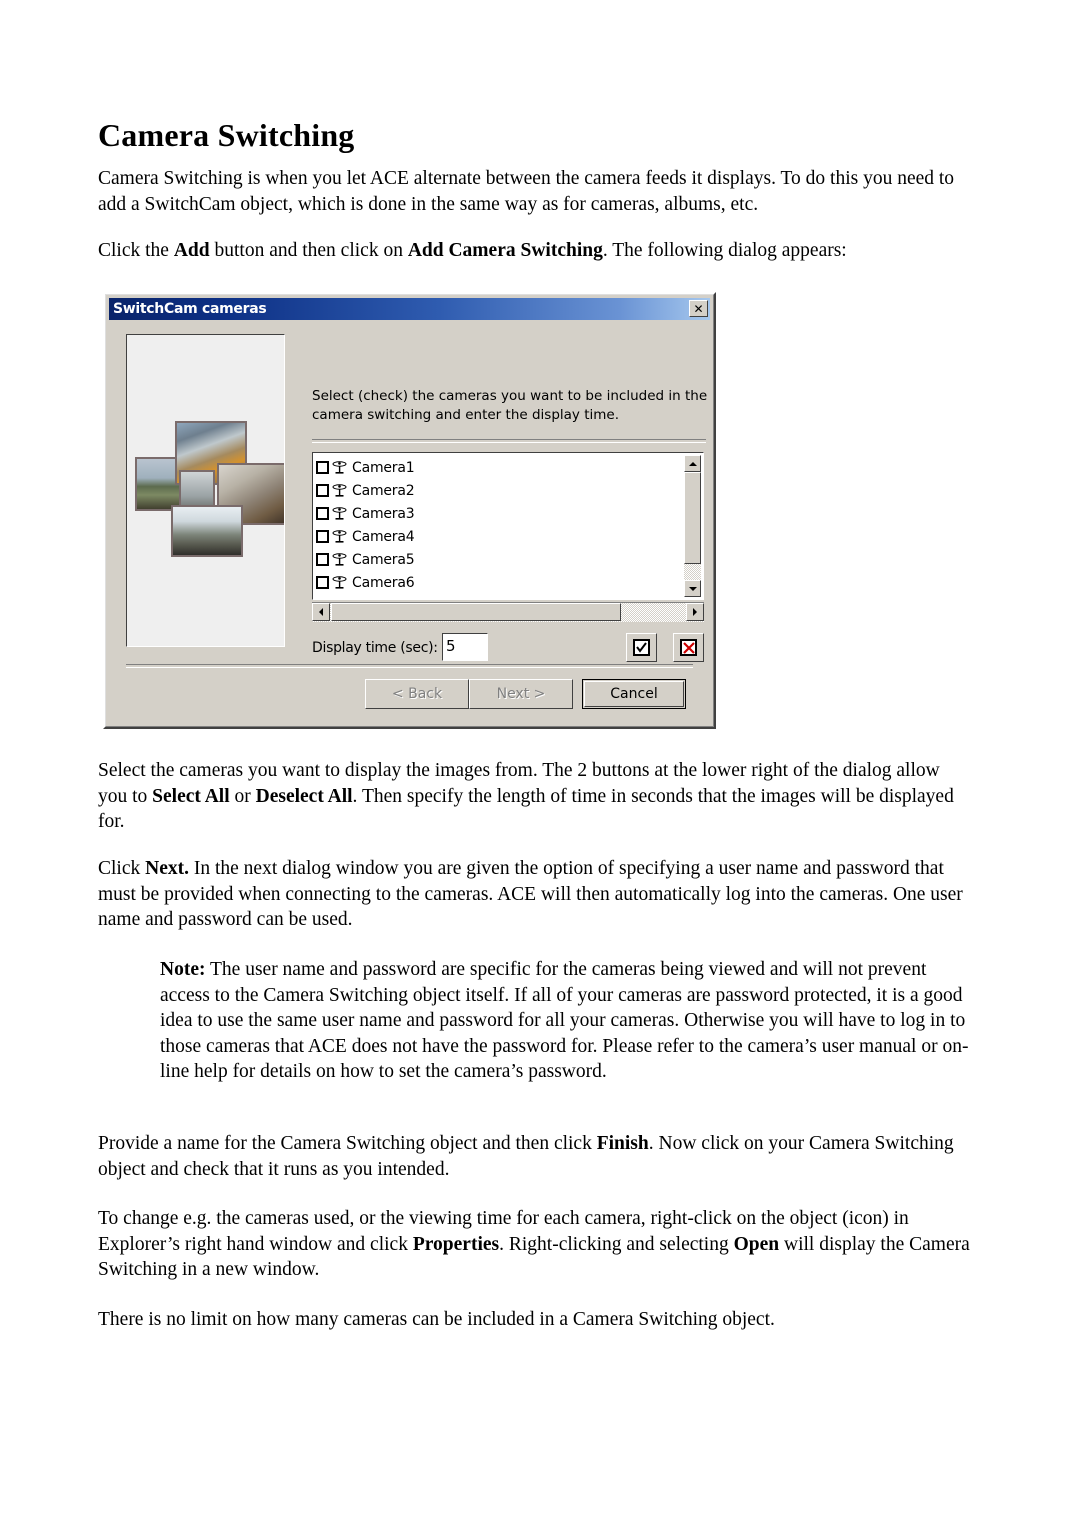  I want to click on scroll-down-icon, so click(692, 588).